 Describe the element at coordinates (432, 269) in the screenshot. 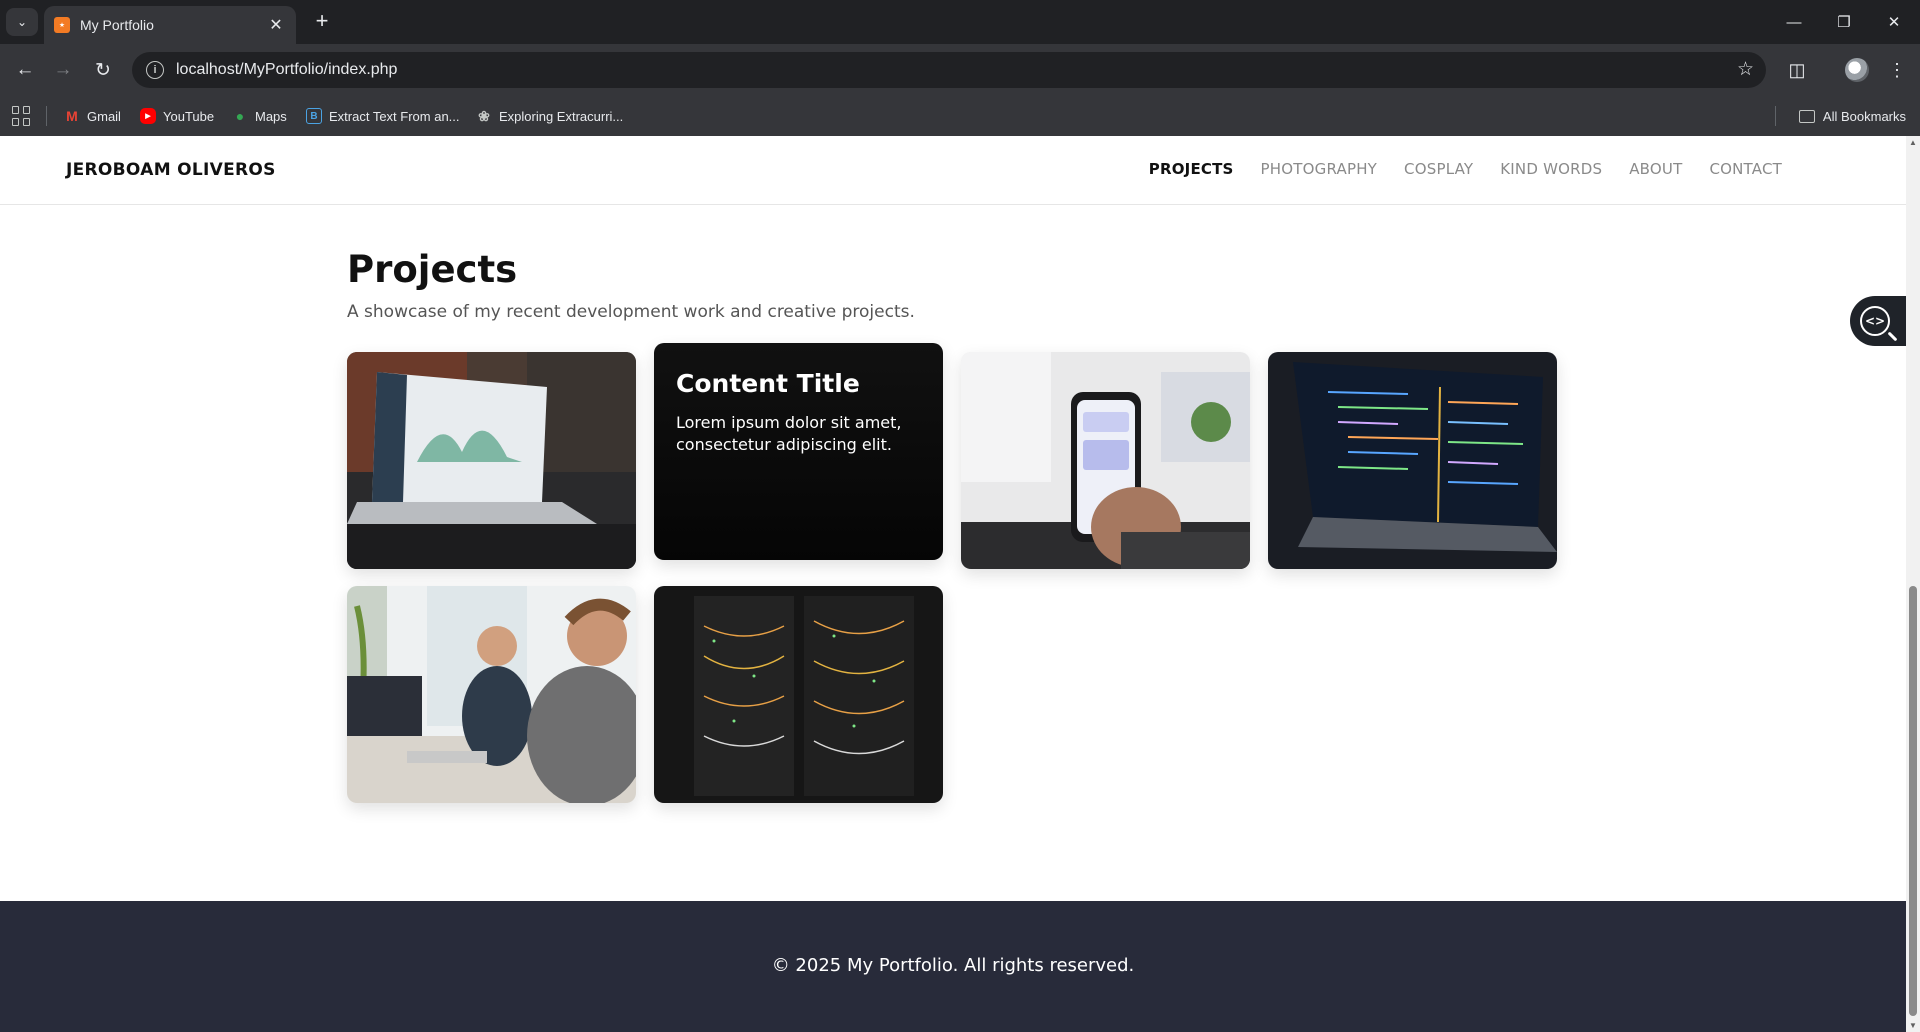

I see `page-title: Projects` at that location.